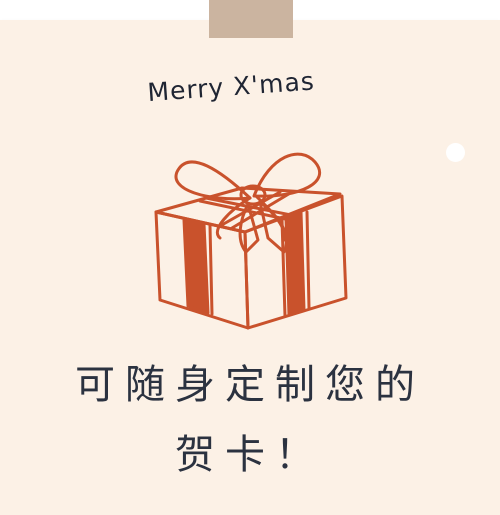 Image resolution: width=500 pixels, height=515 pixels. I want to click on message-line-2: 贺卡！, so click(250, 455).